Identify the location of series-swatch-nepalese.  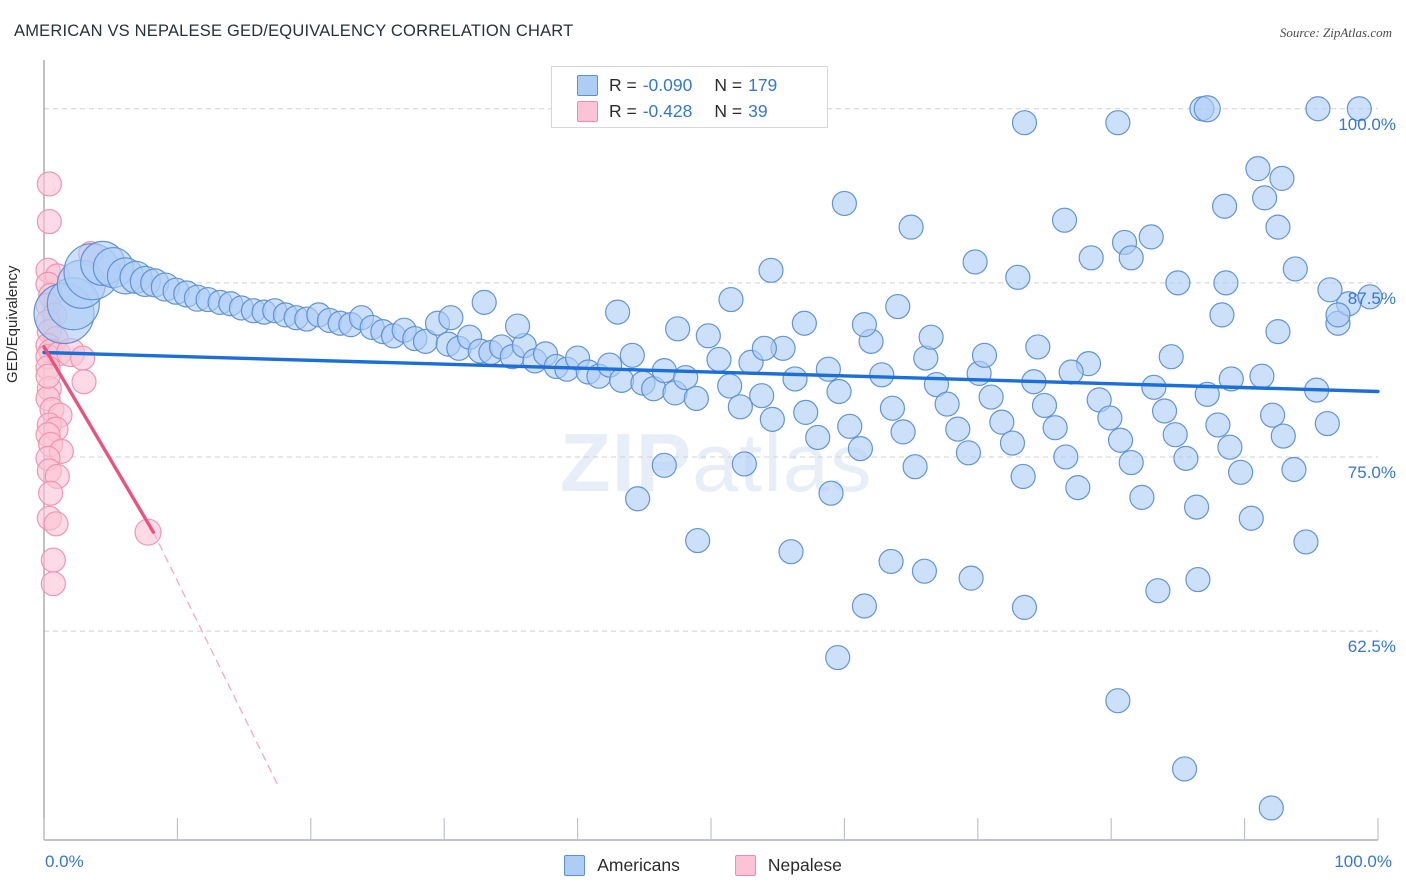
(745, 865).